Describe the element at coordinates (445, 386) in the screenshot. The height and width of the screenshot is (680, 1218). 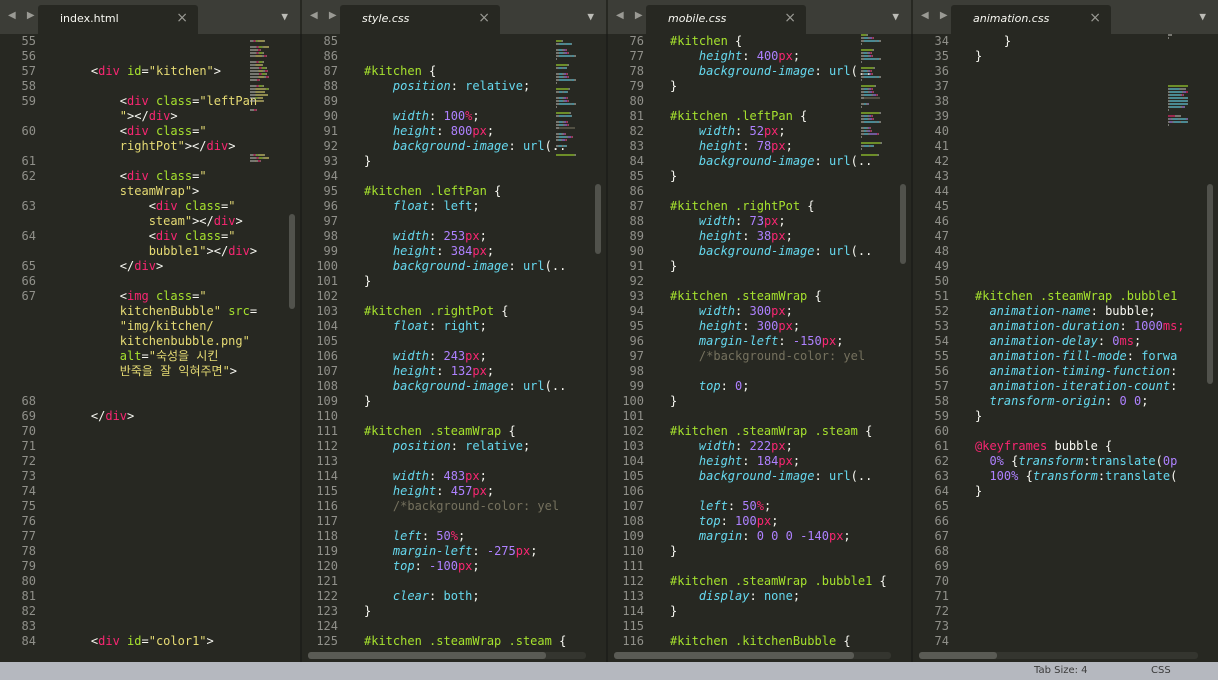
I see `code-line: 108 background-image: url(..` at that location.